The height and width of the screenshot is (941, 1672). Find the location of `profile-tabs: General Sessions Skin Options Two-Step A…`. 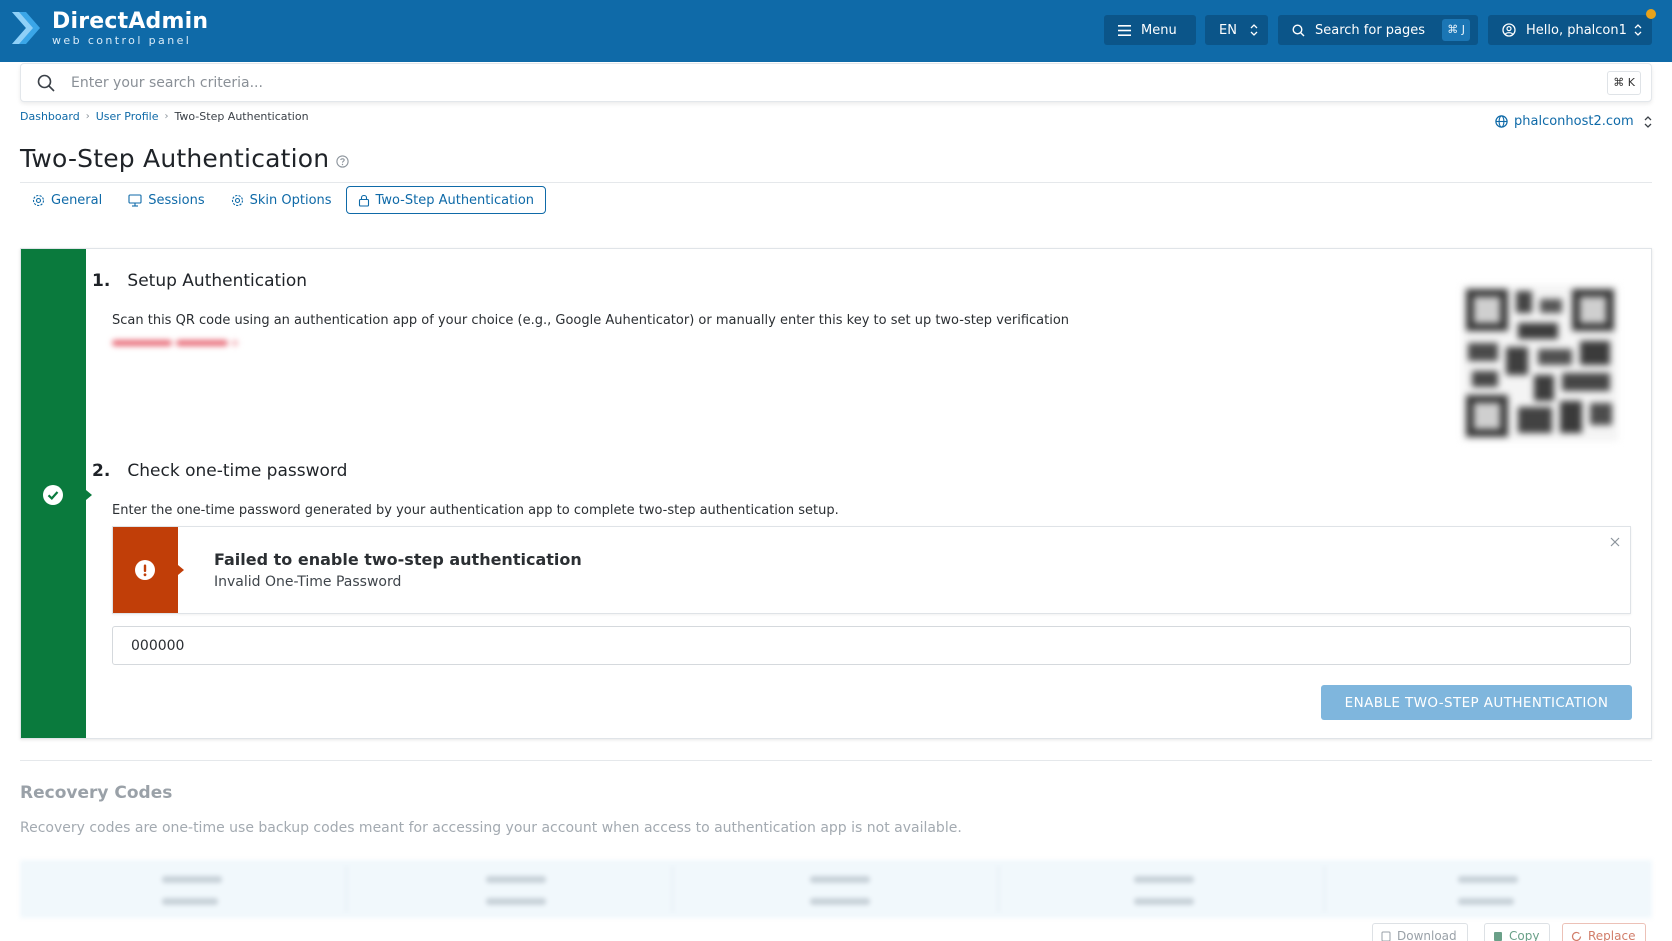

profile-tabs: General Sessions Skin Options Two-Step A… is located at coordinates (284, 200).